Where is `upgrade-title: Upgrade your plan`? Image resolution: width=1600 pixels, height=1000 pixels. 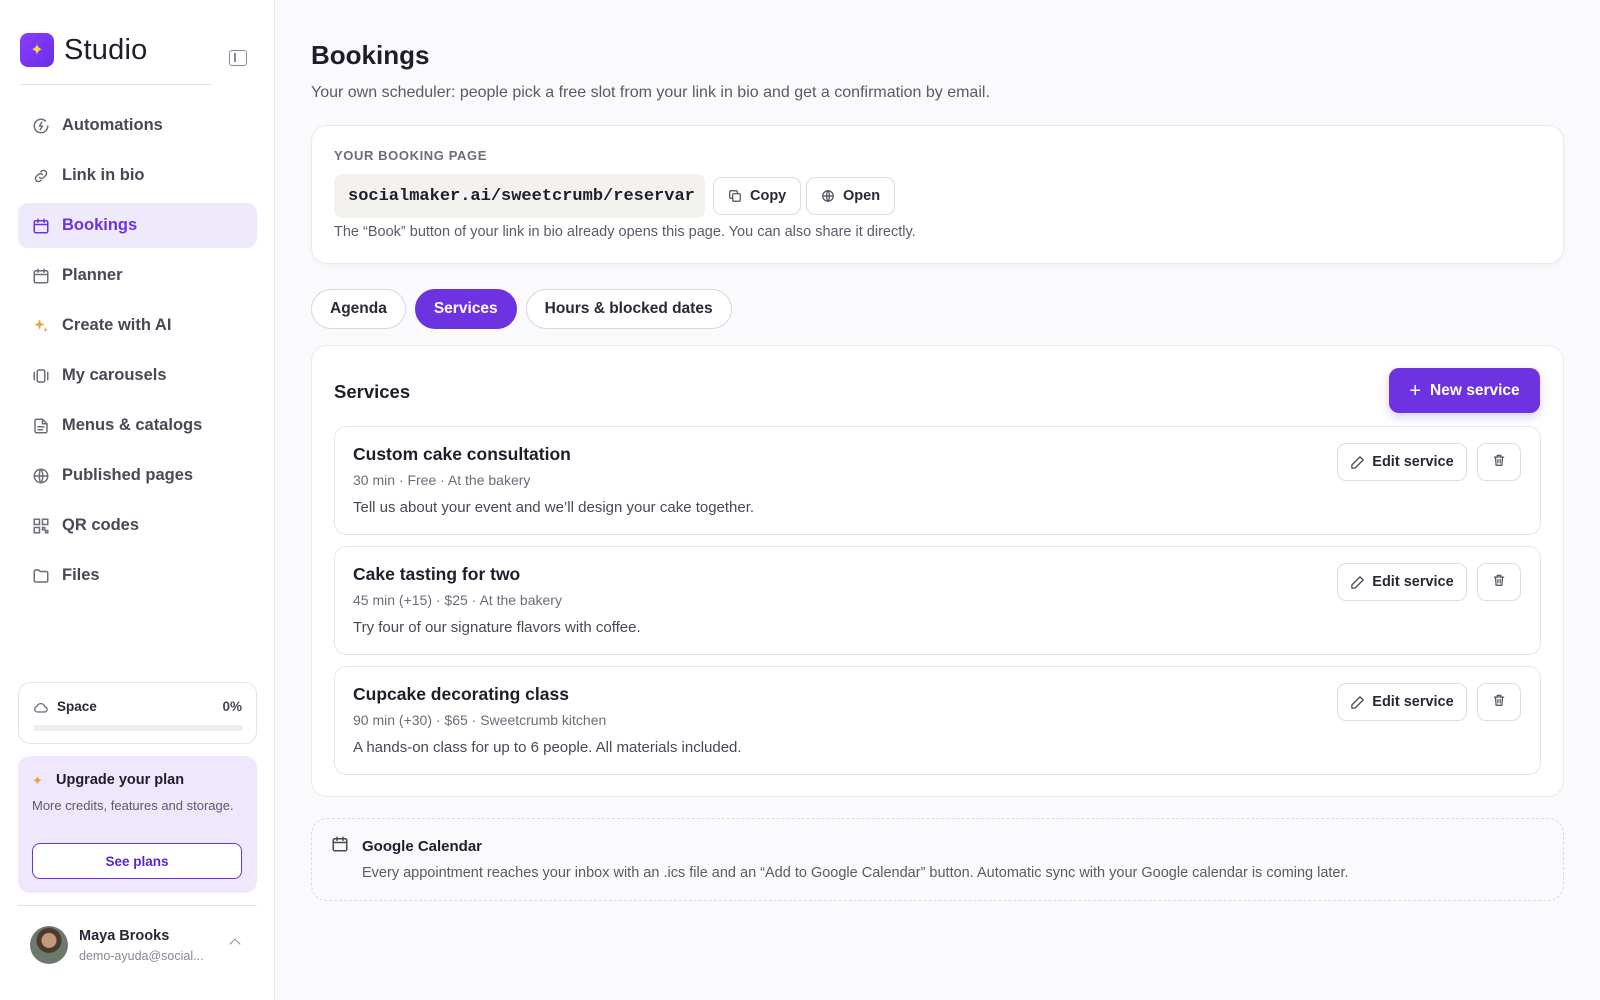 upgrade-title: Upgrade your plan is located at coordinates (120, 780).